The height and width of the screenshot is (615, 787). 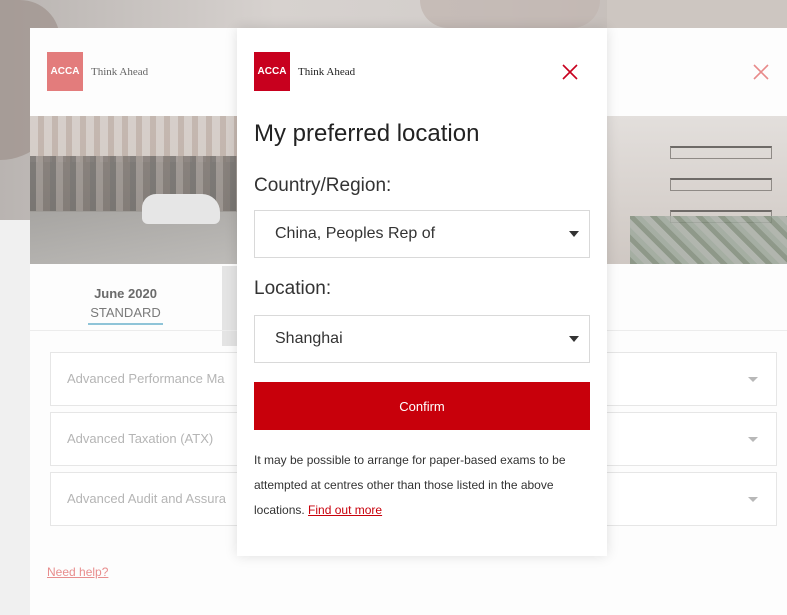 I want to click on accordion-label: Advanced Audit and Assura, so click(x=147, y=498).